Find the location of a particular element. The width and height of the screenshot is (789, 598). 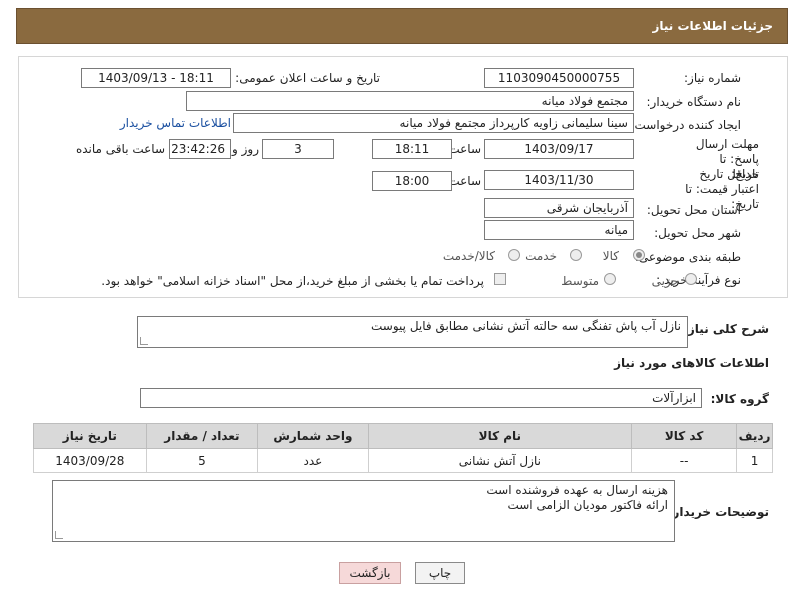

buyer-notes-line-2: ارائه فاکتور مودیان الزامی است is located at coordinates (587, 505).